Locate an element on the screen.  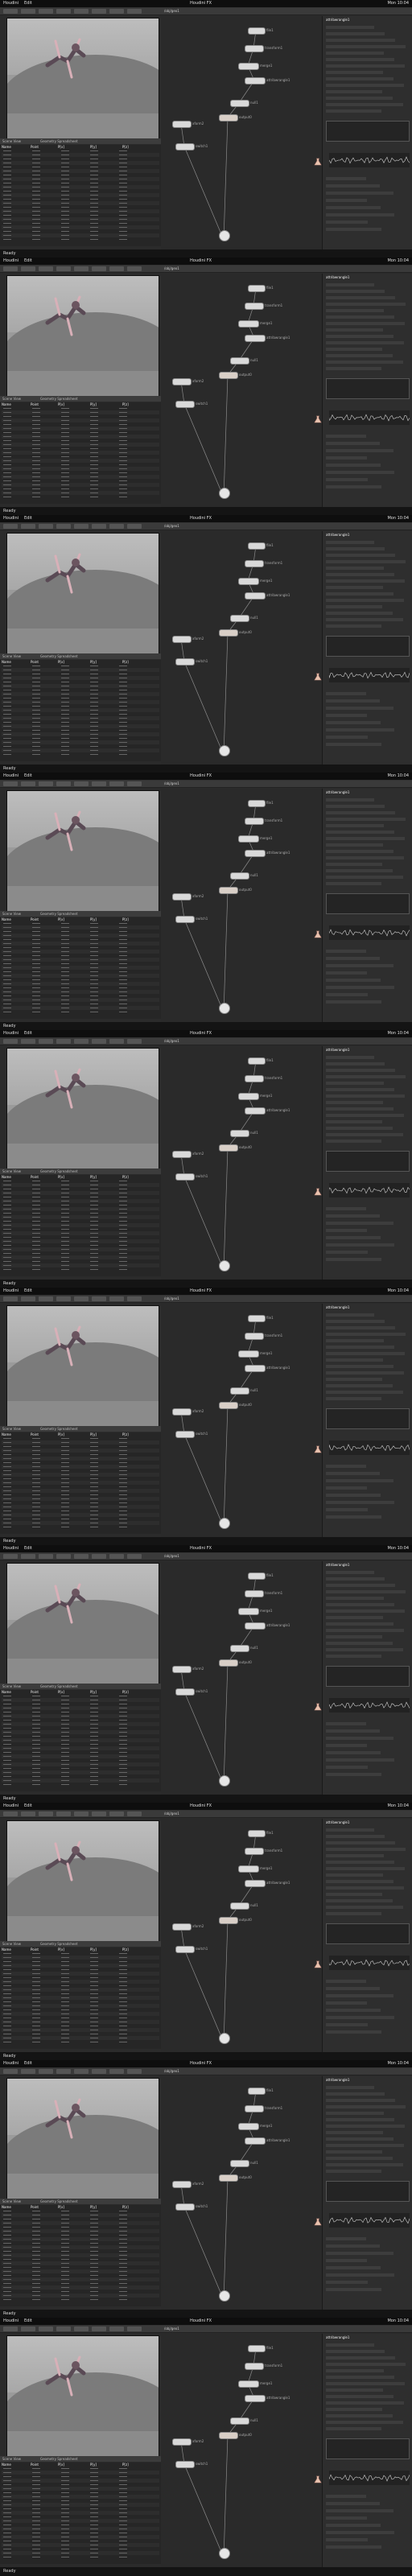
graph-node: transform1 is located at coordinates (263, 1593).